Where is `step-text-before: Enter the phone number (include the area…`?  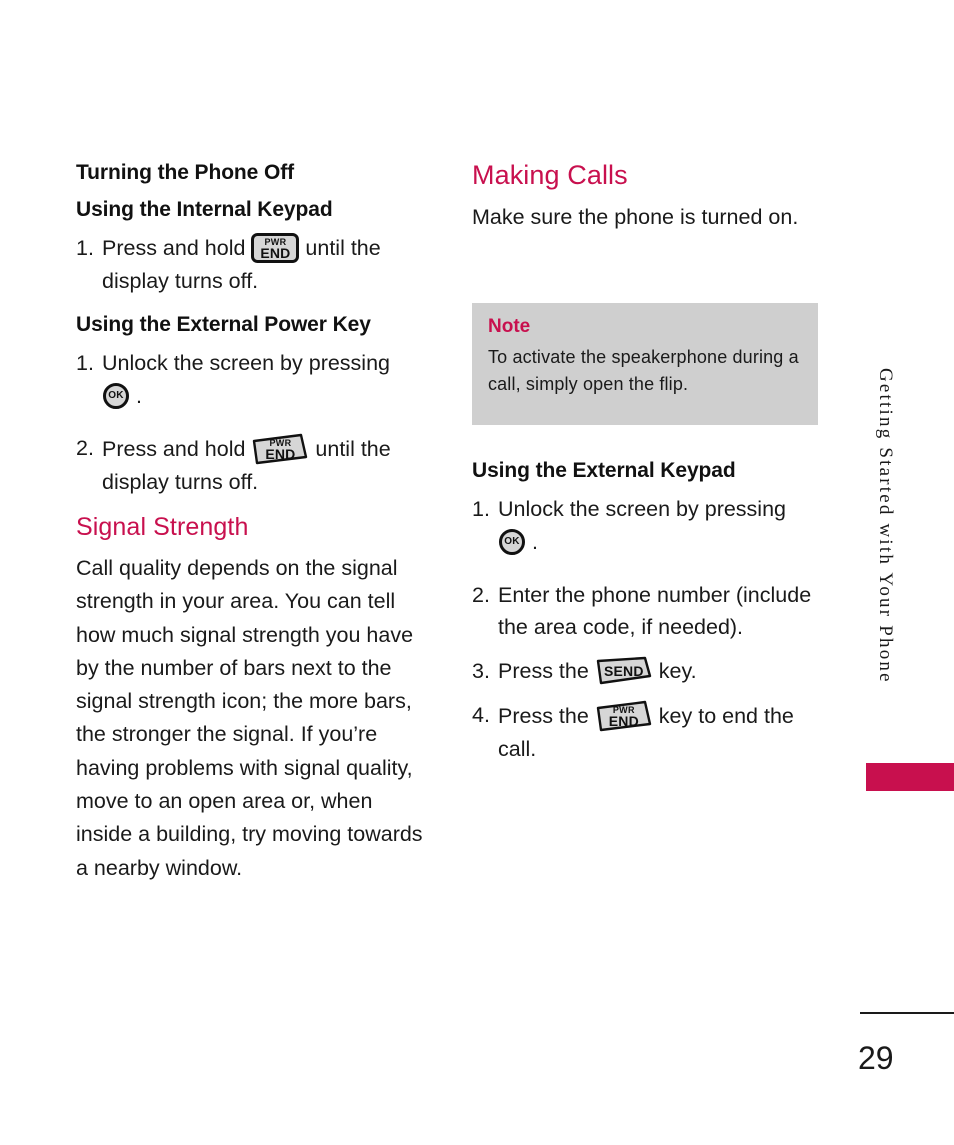
step-text-before: Enter the phone number (include the area… is located at coordinates (655, 611).